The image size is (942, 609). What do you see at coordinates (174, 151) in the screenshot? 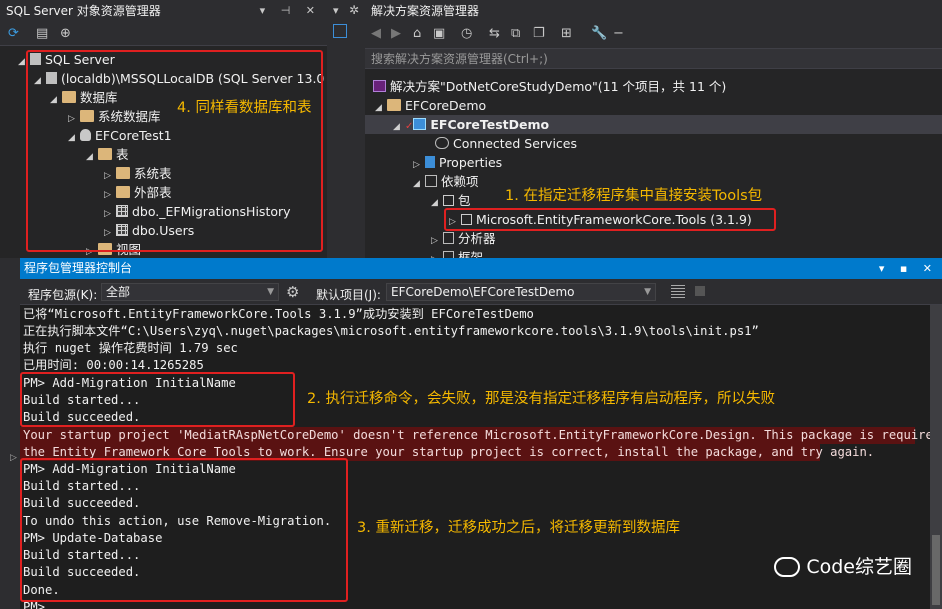
I see `highlight-box-database` at bounding box center [174, 151].